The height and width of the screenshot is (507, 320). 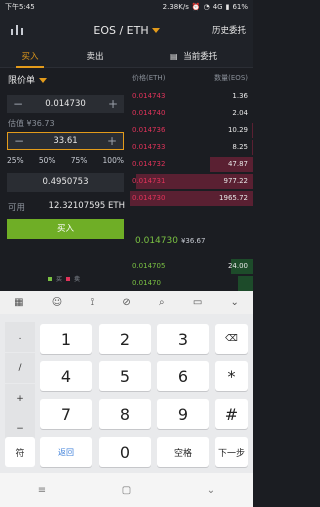 What do you see at coordinates (196, 7) in the screenshot?
I see `alarm-icon: ⏰` at bounding box center [196, 7].